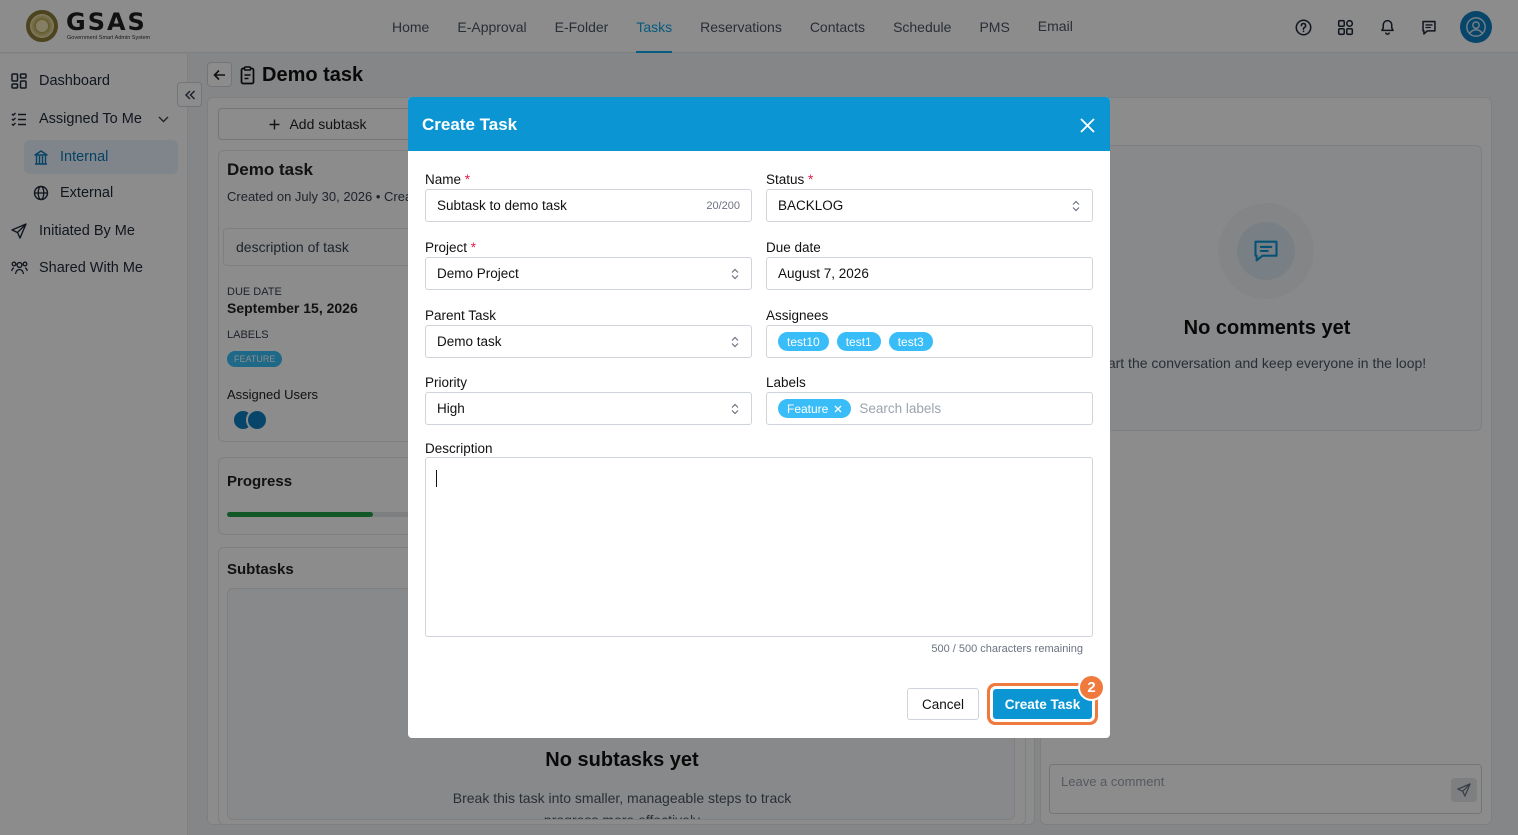 The image size is (1518, 835). I want to click on parent-task-label: Parent Task, so click(461, 315).